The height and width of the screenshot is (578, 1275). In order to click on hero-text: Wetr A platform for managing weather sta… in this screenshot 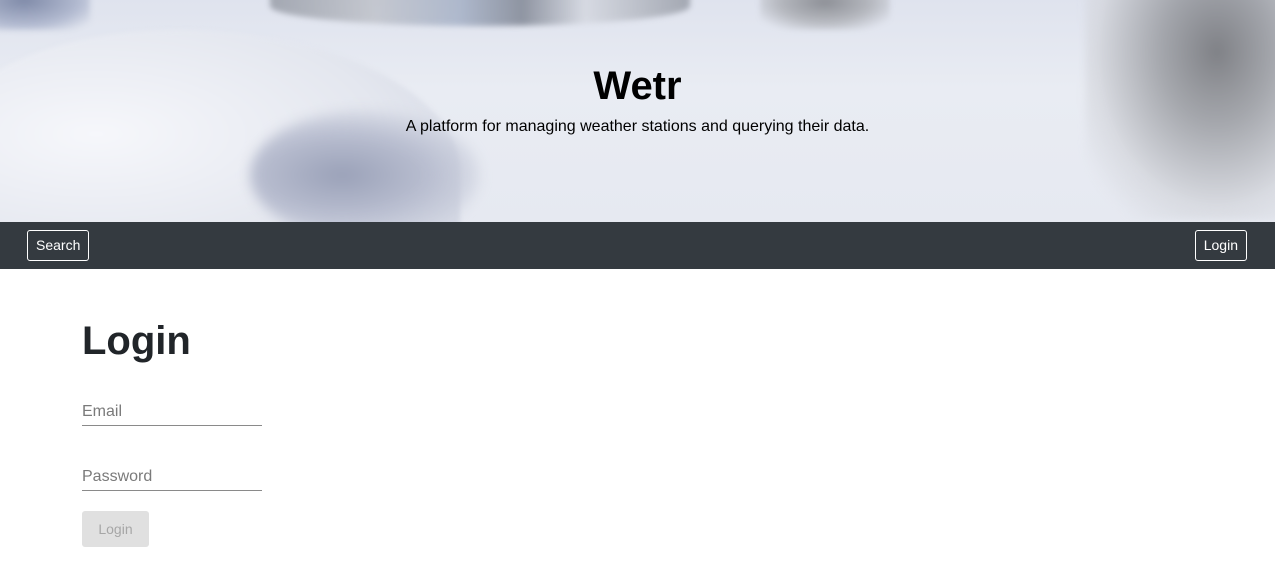, I will do `click(637, 98)`.